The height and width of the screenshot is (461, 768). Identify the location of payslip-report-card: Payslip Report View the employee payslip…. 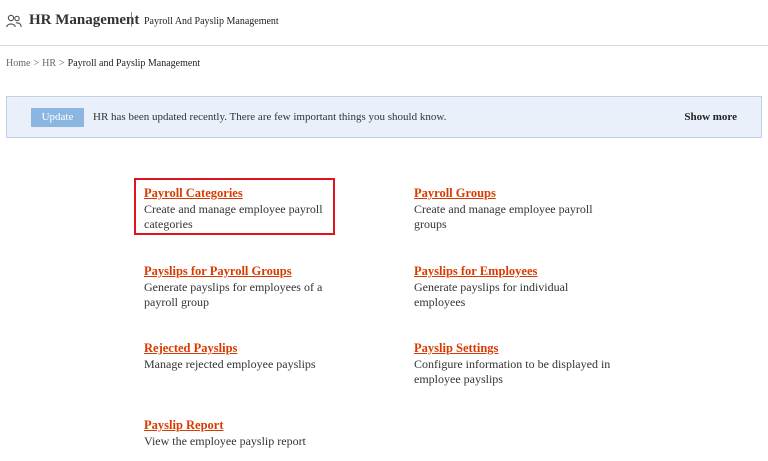
(246, 433).